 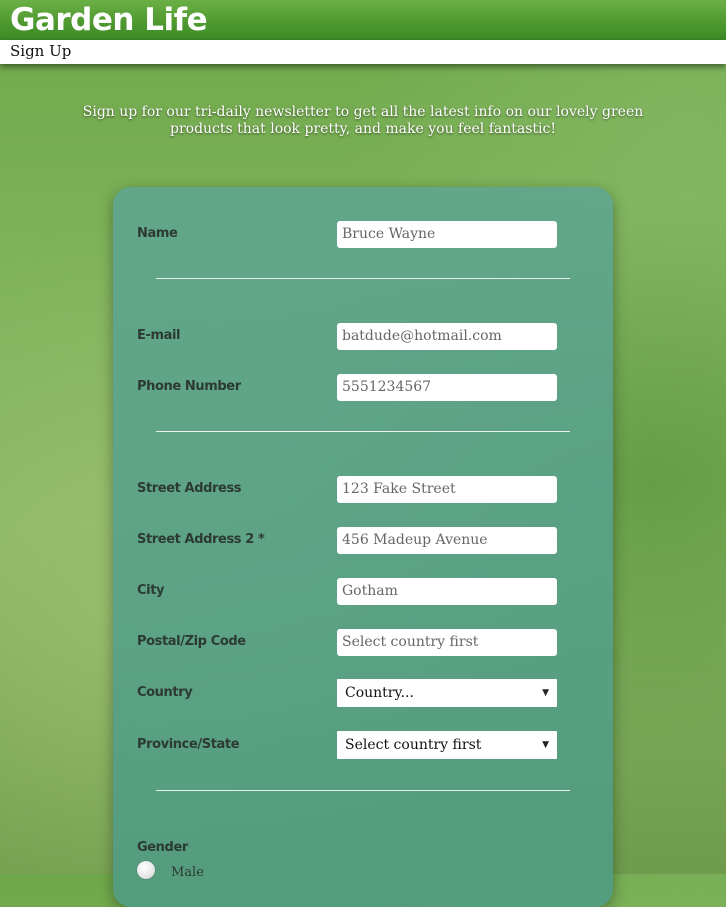 I want to click on country-select: Country... ▼, so click(x=447, y=693).